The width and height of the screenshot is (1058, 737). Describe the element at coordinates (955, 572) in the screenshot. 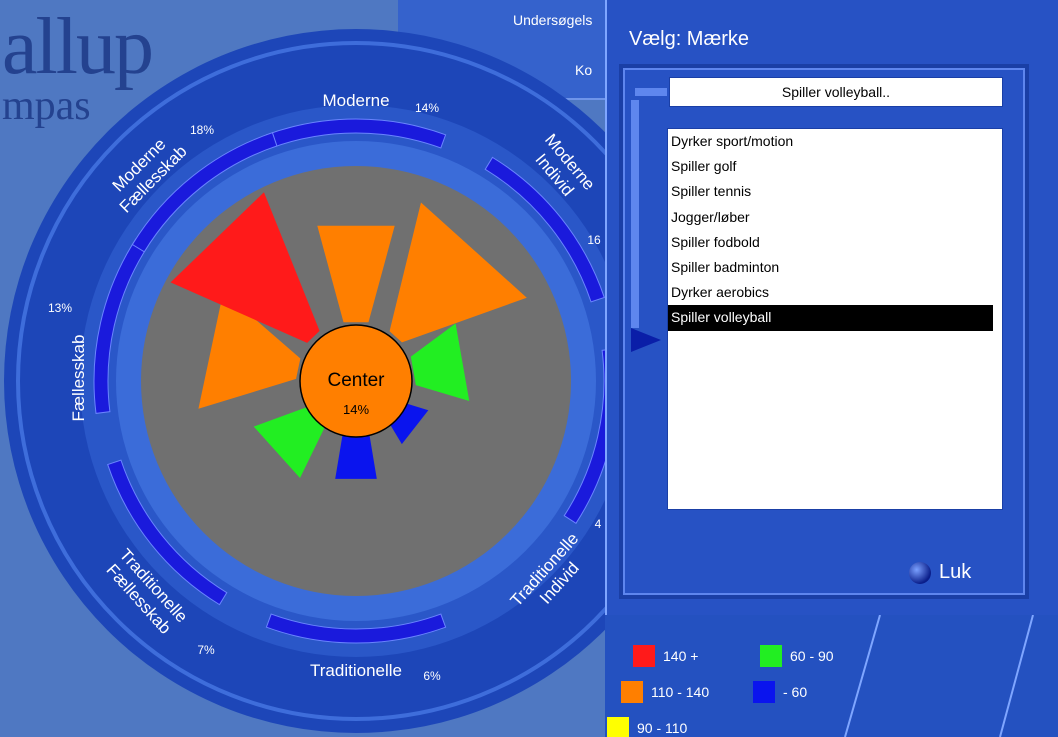

I see `close-label: Luk` at that location.